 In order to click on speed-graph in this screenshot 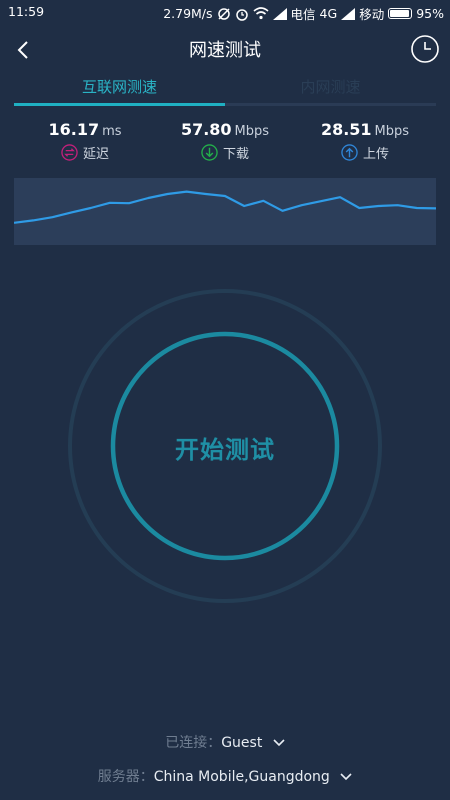, I will do `click(225, 211)`.